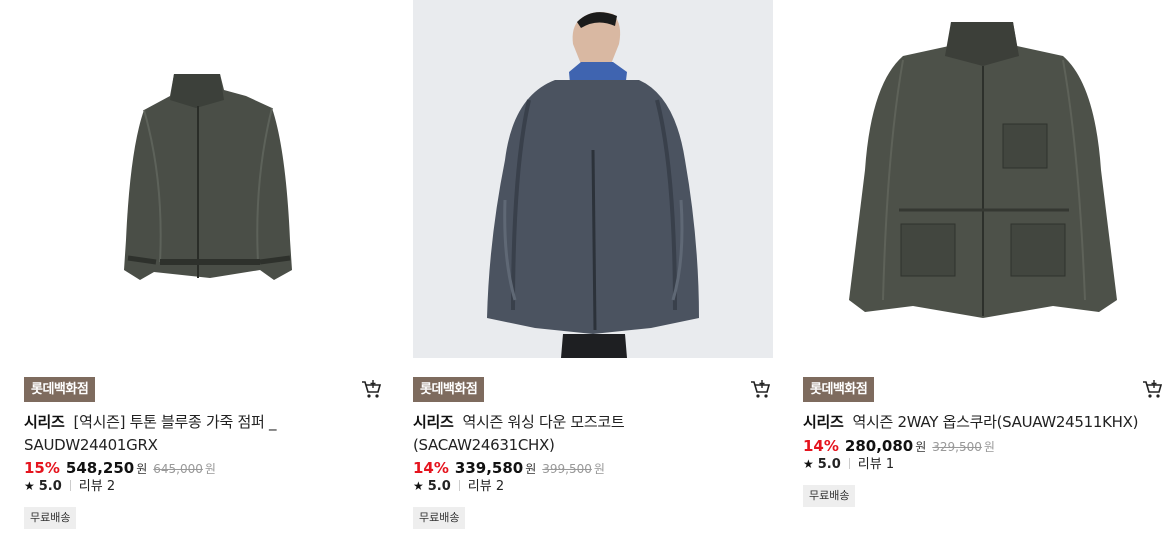 This screenshot has width=1175, height=553. I want to click on product-title: 시리즈 역시즌 2WAY 옵스쿠라(SAUAW24511KHX), so click(975, 422).